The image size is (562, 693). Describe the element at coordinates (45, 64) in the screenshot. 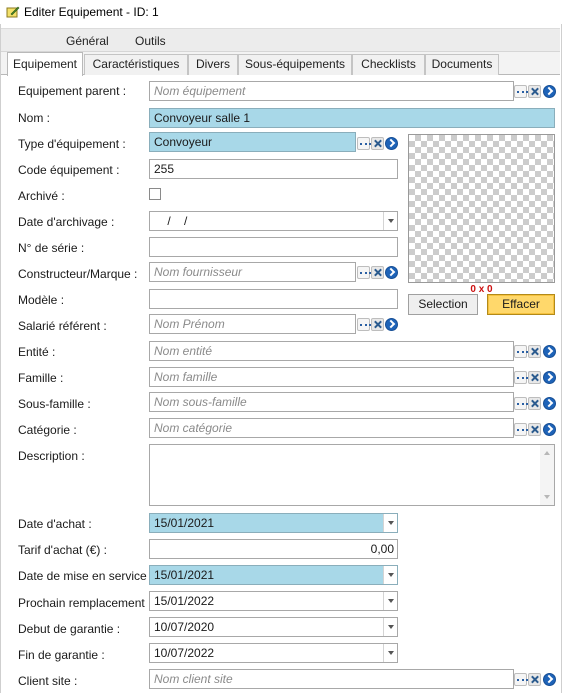

I see `tab-equipement: Equipement` at that location.